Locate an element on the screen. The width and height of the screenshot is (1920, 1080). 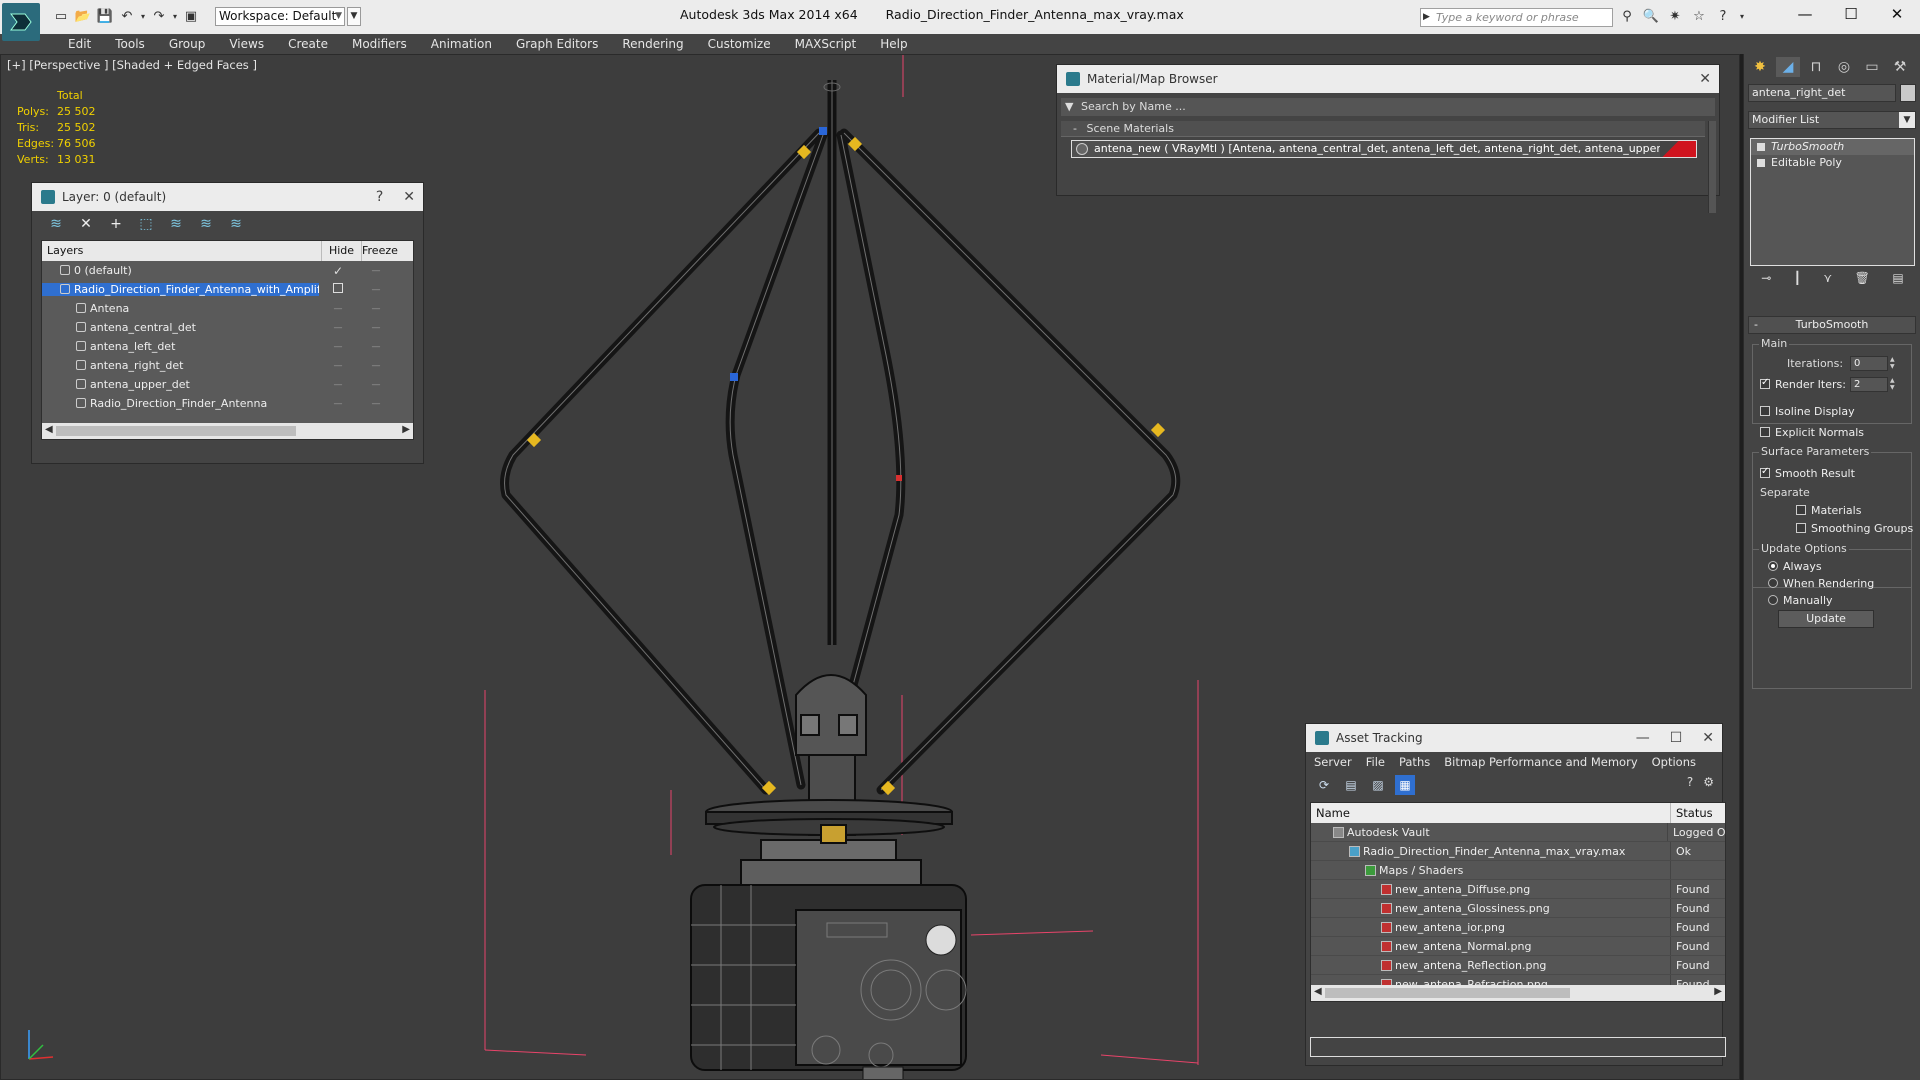
freeze-all-icon: ≋ is located at coordinates (236, 224).